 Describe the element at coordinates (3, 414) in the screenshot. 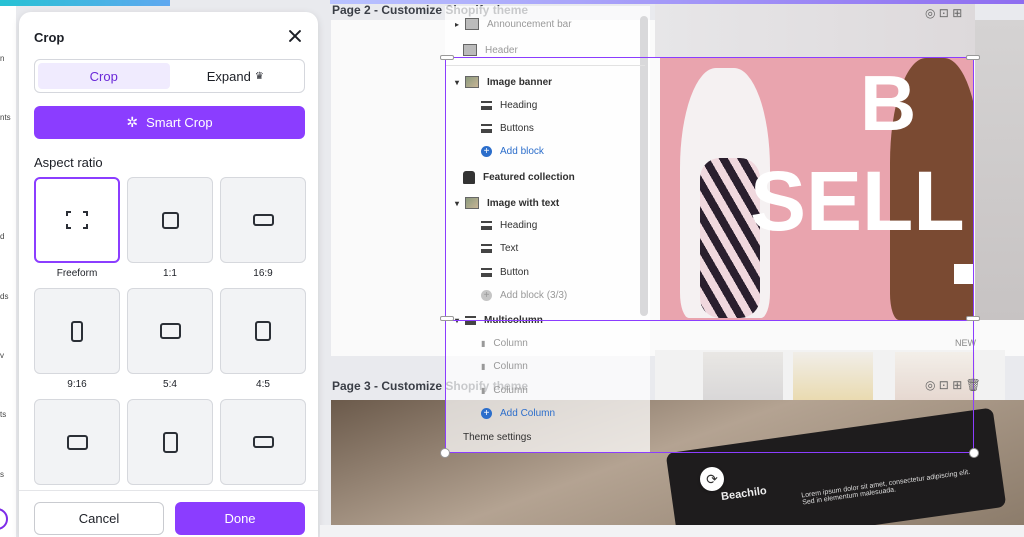

I see `rail-label: ts` at that location.